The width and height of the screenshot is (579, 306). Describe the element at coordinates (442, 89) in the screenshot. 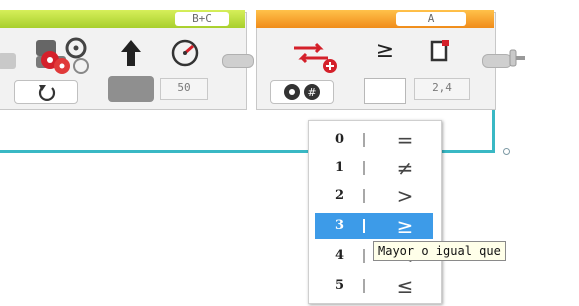

I see `threshold-value-field: 2,4` at that location.